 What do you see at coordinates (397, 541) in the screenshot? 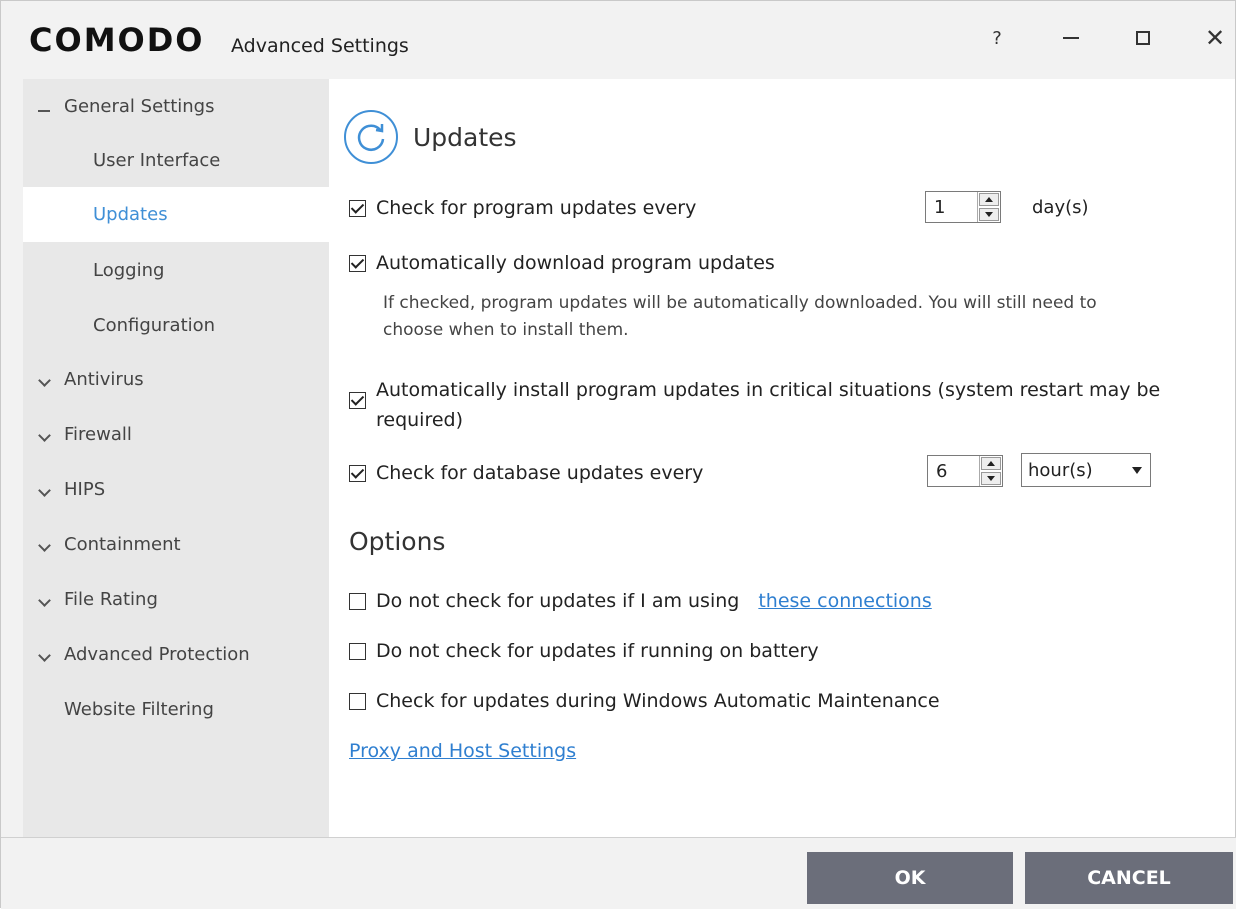
I see `options-heading: Options` at bounding box center [397, 541].